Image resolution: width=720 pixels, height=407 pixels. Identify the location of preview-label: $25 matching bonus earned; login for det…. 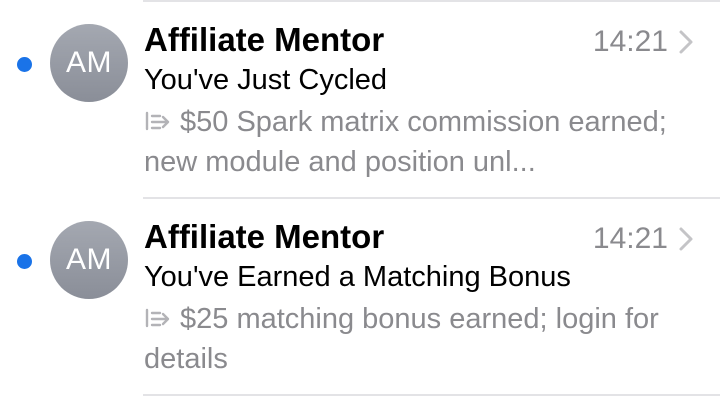
(401, 339).